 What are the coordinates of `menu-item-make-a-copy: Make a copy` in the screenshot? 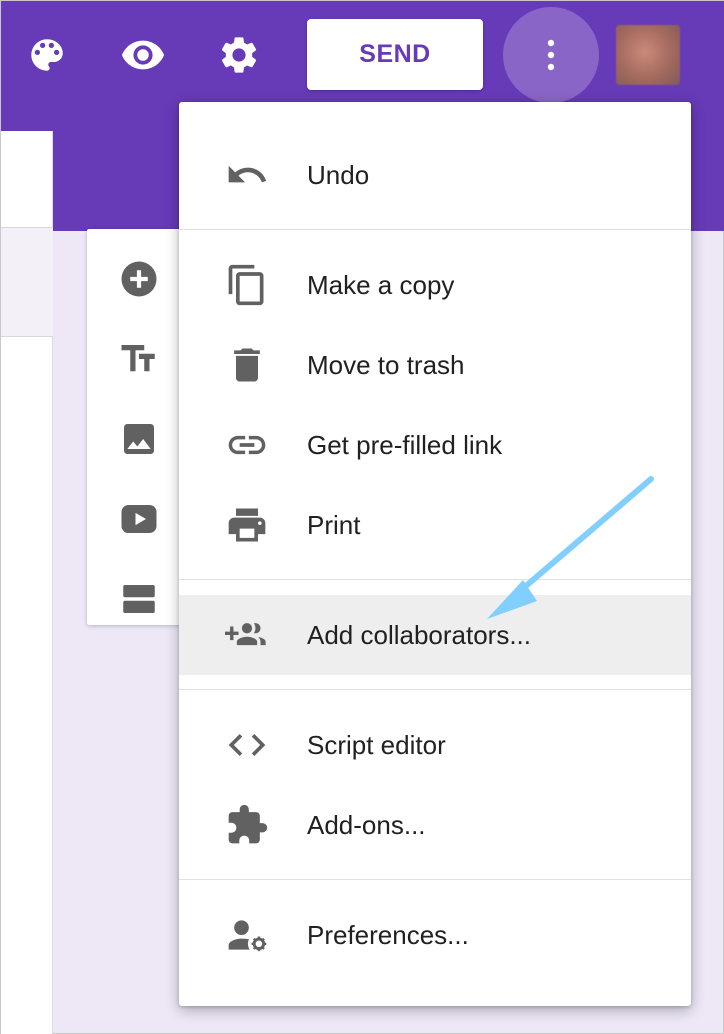 It's located at (435, 285).